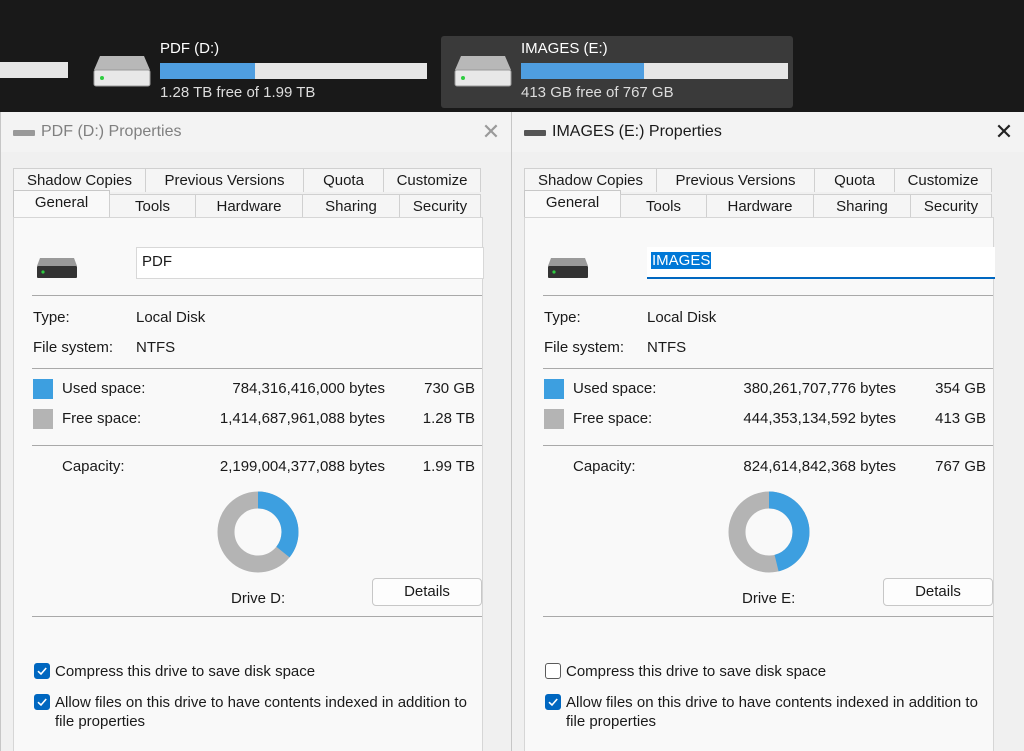 This screenshot has height=751, width=1024. What do you see at coordinates (157, 261) in the screenshot?
I see `volume-name-value: PDF` at bounding box center [157, 261].